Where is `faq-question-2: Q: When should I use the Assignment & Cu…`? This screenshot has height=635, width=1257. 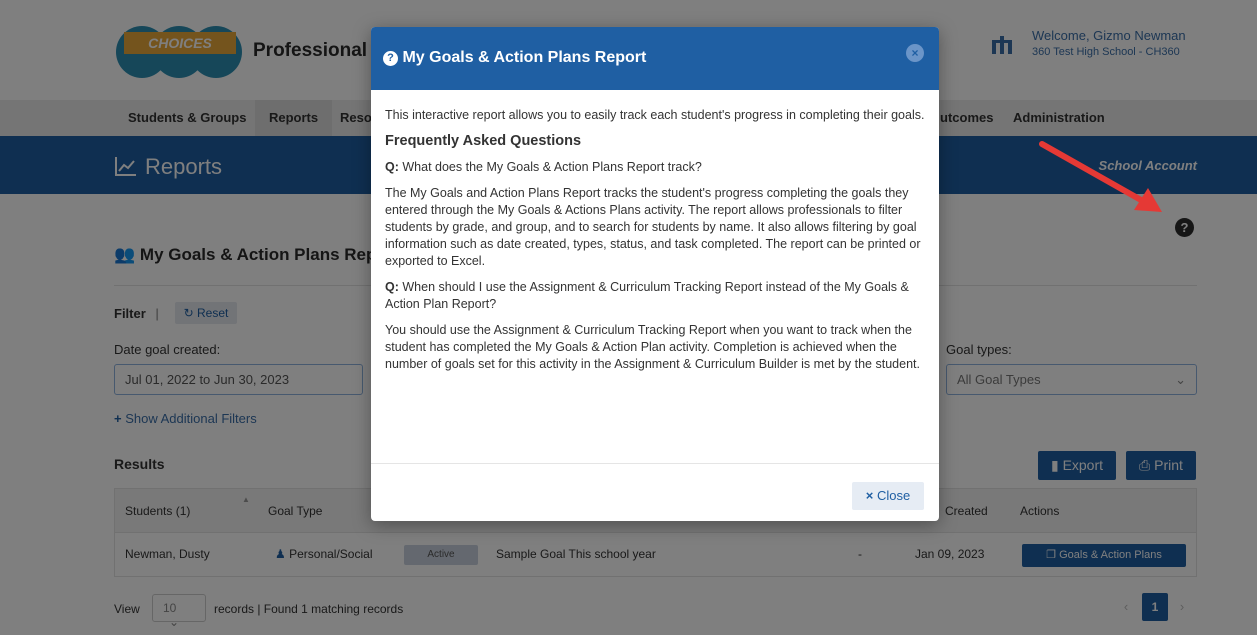
faq-question-2: Q: When should I use the Assignment & Cu… is located at coordinates (647, 295).